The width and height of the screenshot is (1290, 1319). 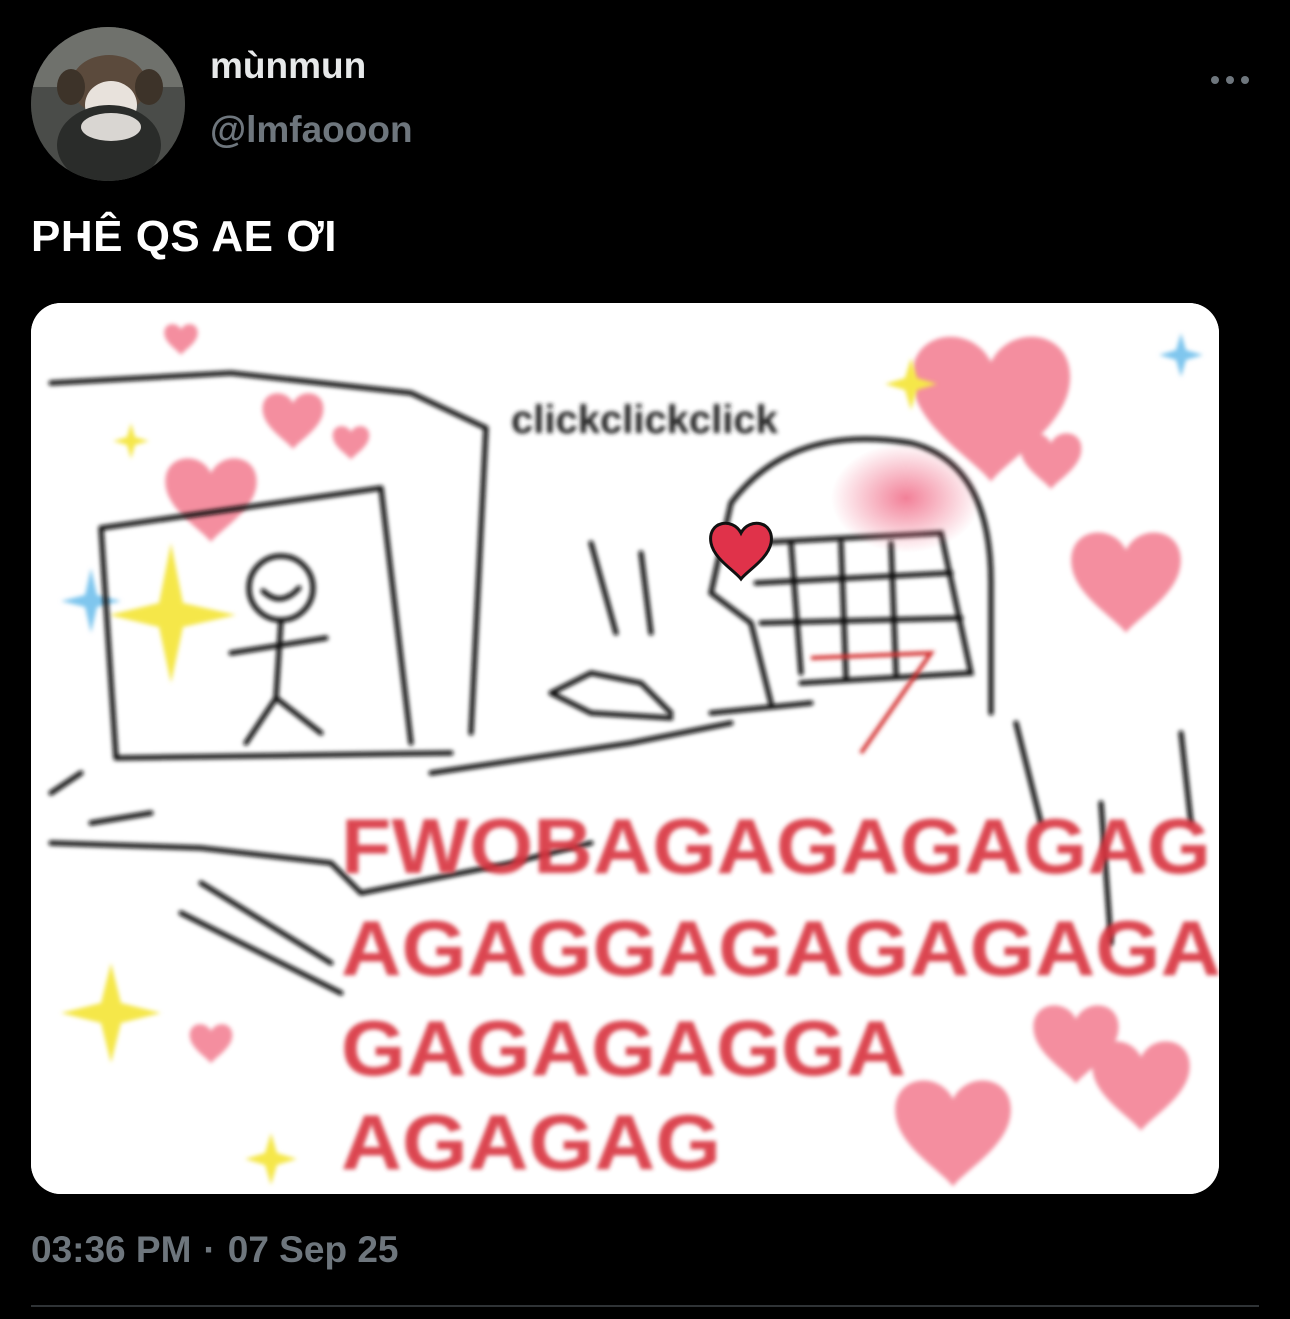 What do you see at coordinates (780, 948) in the screenshot?
I see `meme-shout-line-2: AGAGGAGAGAGAGA` at bounding box center [780, 948].